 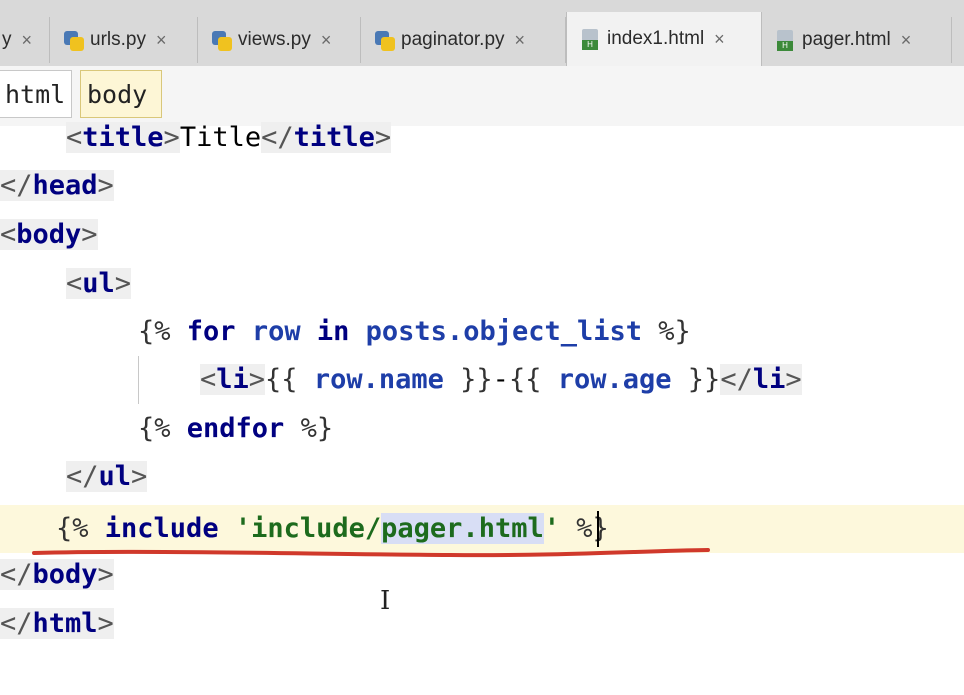 I want to click on tab-truncated: y ×, so click(x=25, y=40).